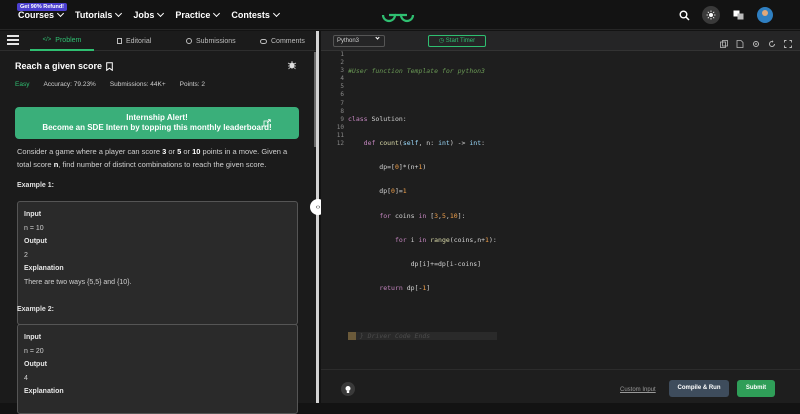 Image resolution: width=800 pixels, height=414 pixels. What do you see at coordinates (34, 228) in the screenshot?
I see `example-input: n = 10` at bounding box center [34, 228].